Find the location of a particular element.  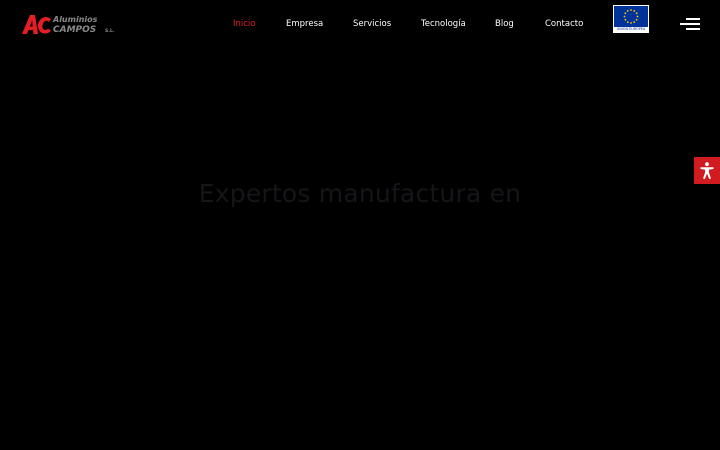

hamburger-line-middle is located at coordinates (690, 24).